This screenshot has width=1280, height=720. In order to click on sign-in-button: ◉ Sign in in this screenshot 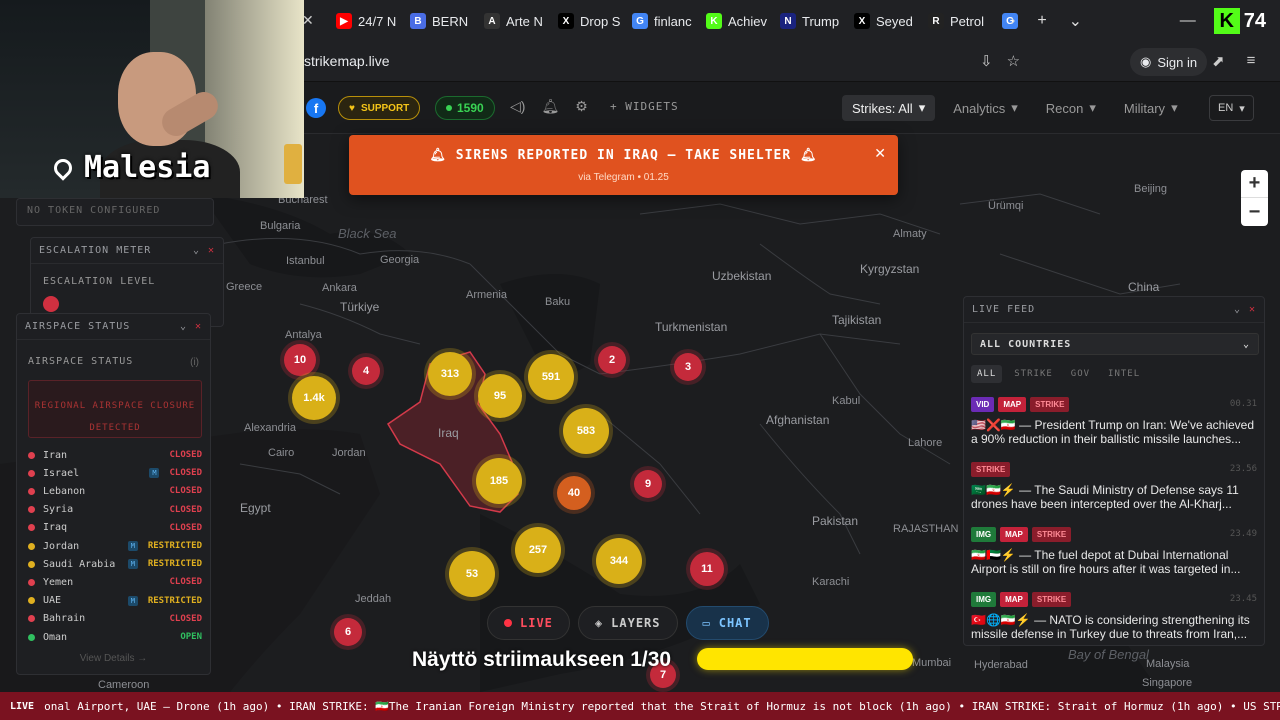, I will do `click(1169, 62)`.